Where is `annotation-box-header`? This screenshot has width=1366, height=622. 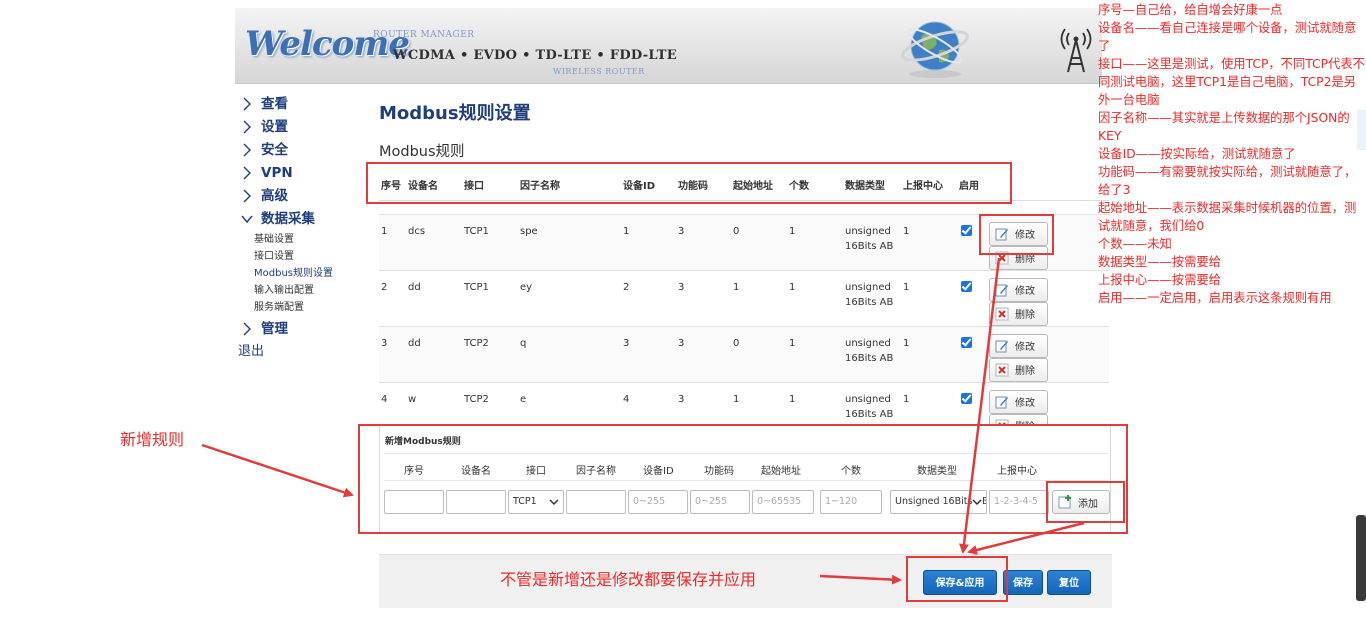 annotation-box-header is located at coordinates (689, 183).